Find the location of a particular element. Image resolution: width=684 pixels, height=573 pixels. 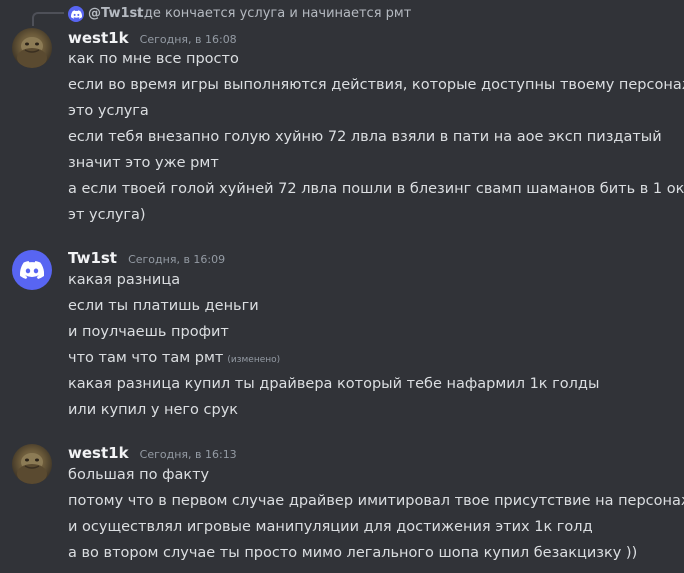

message-line: как по мне все просто is located at coordinates (153, 59).